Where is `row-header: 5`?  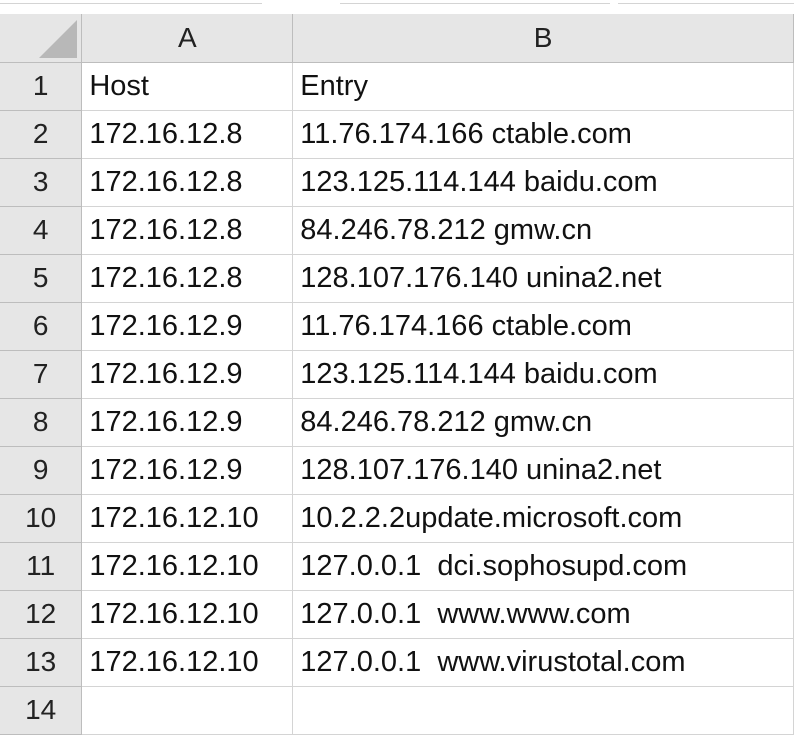
row-header: 5 is located at coordinates (41, 278).